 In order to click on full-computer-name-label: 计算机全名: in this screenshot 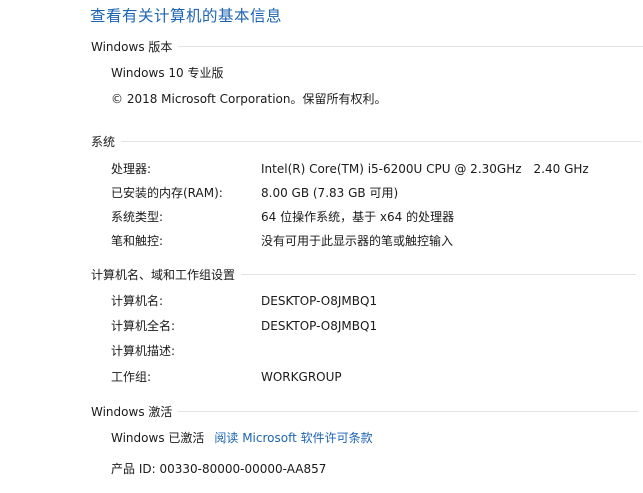, I will do `click(143, 326)`.